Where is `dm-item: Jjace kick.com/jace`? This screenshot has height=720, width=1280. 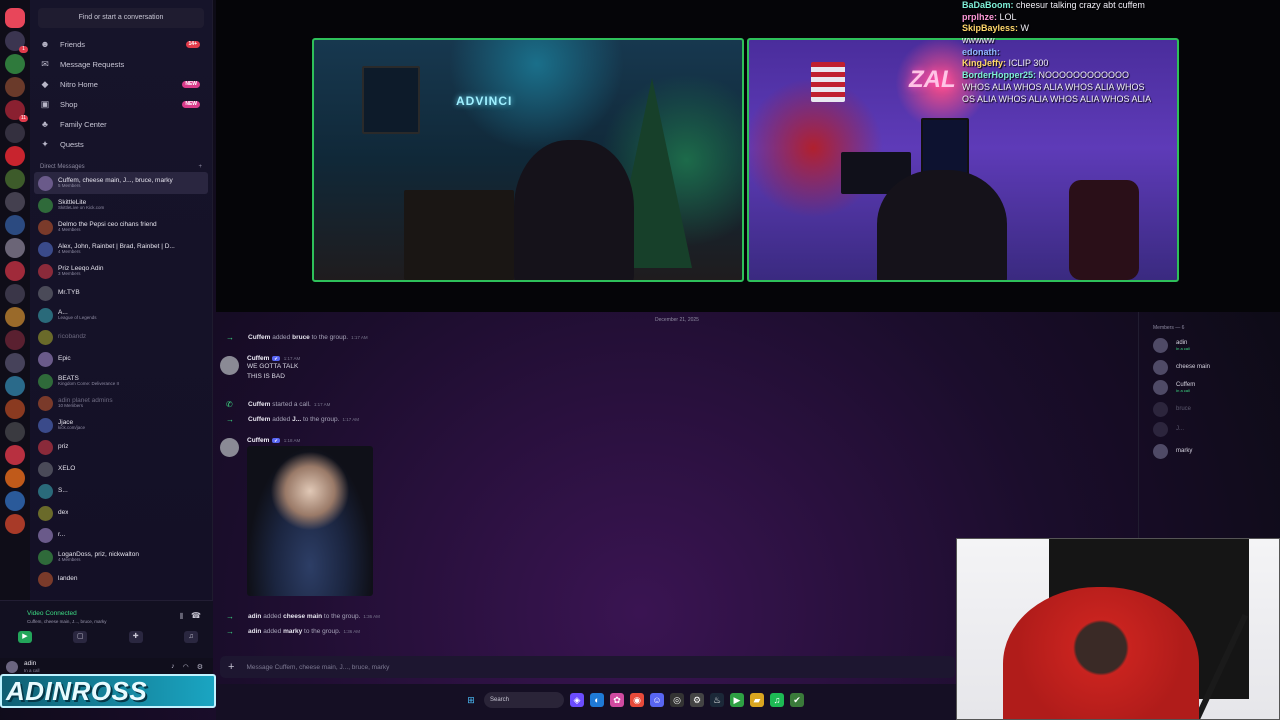
dm-item: Jjace kick.com/jace is located at coordinates (121, 425).